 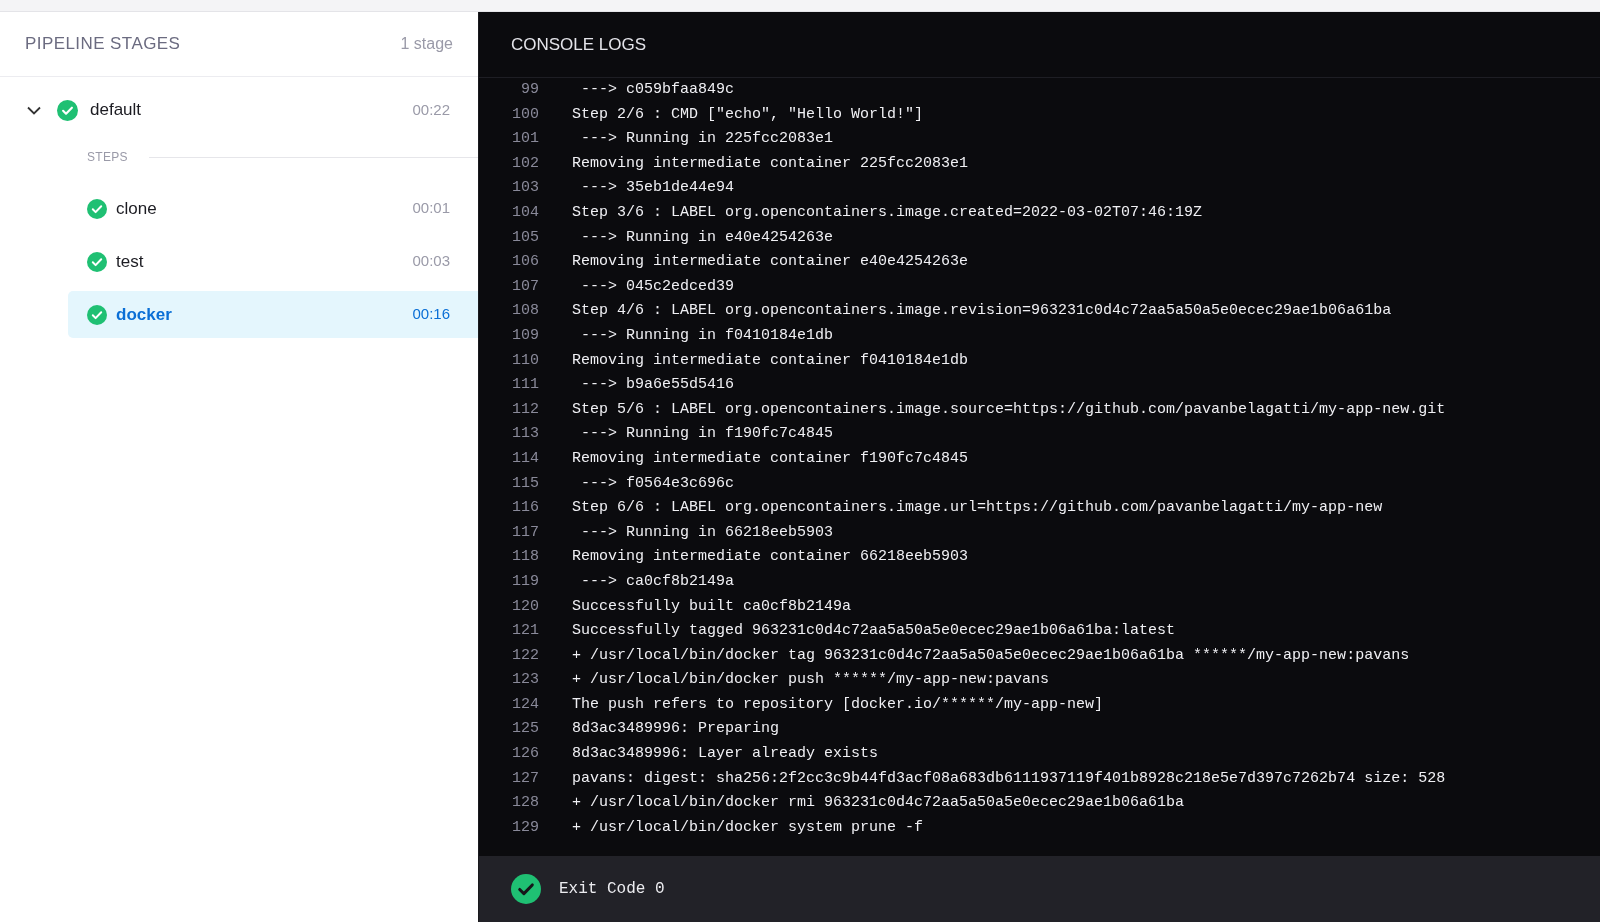 What do you see at coordinates (273, 314) in the screenshot?
I see `step-item: docker 00:16` at bounding box center [273, 314].